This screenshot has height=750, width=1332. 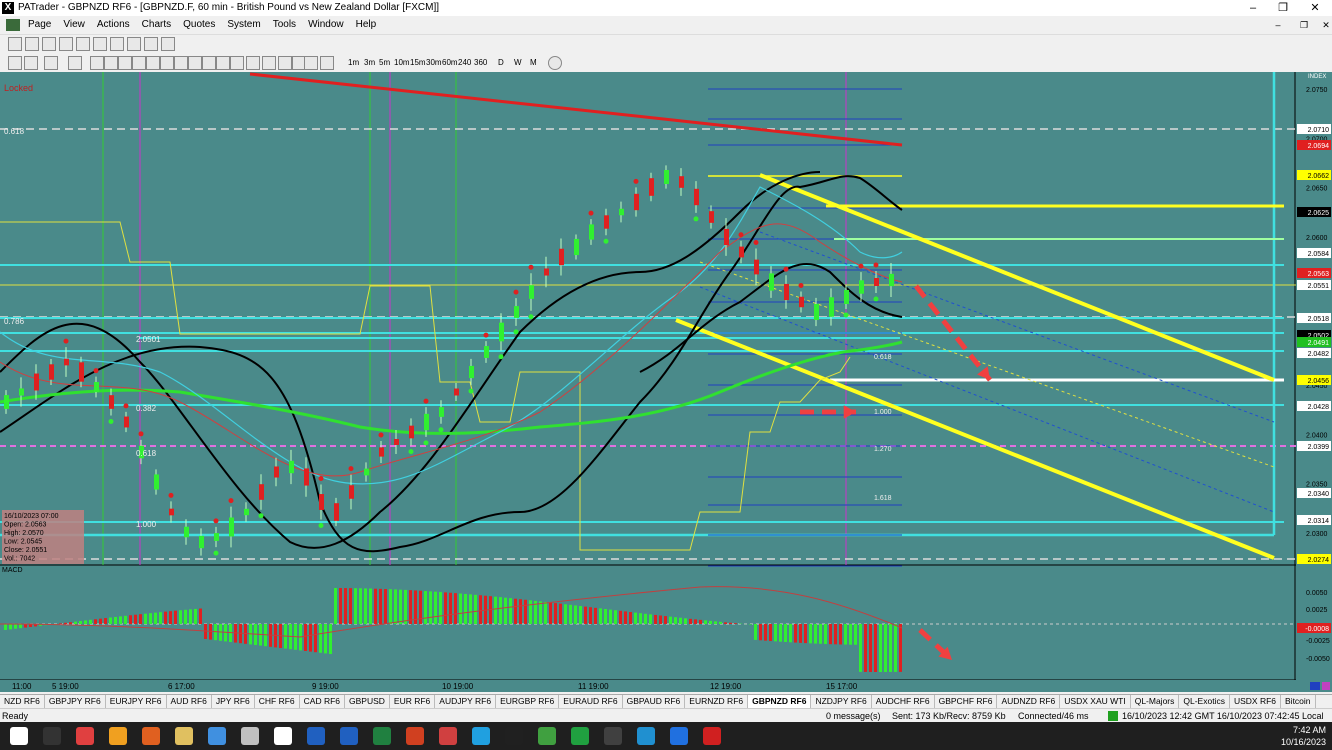 What do you see at coordinates (1155, 701) in the screenshot?
I see `tab-ql-majors: QL-Majors` at bounding box center [1155, 701].